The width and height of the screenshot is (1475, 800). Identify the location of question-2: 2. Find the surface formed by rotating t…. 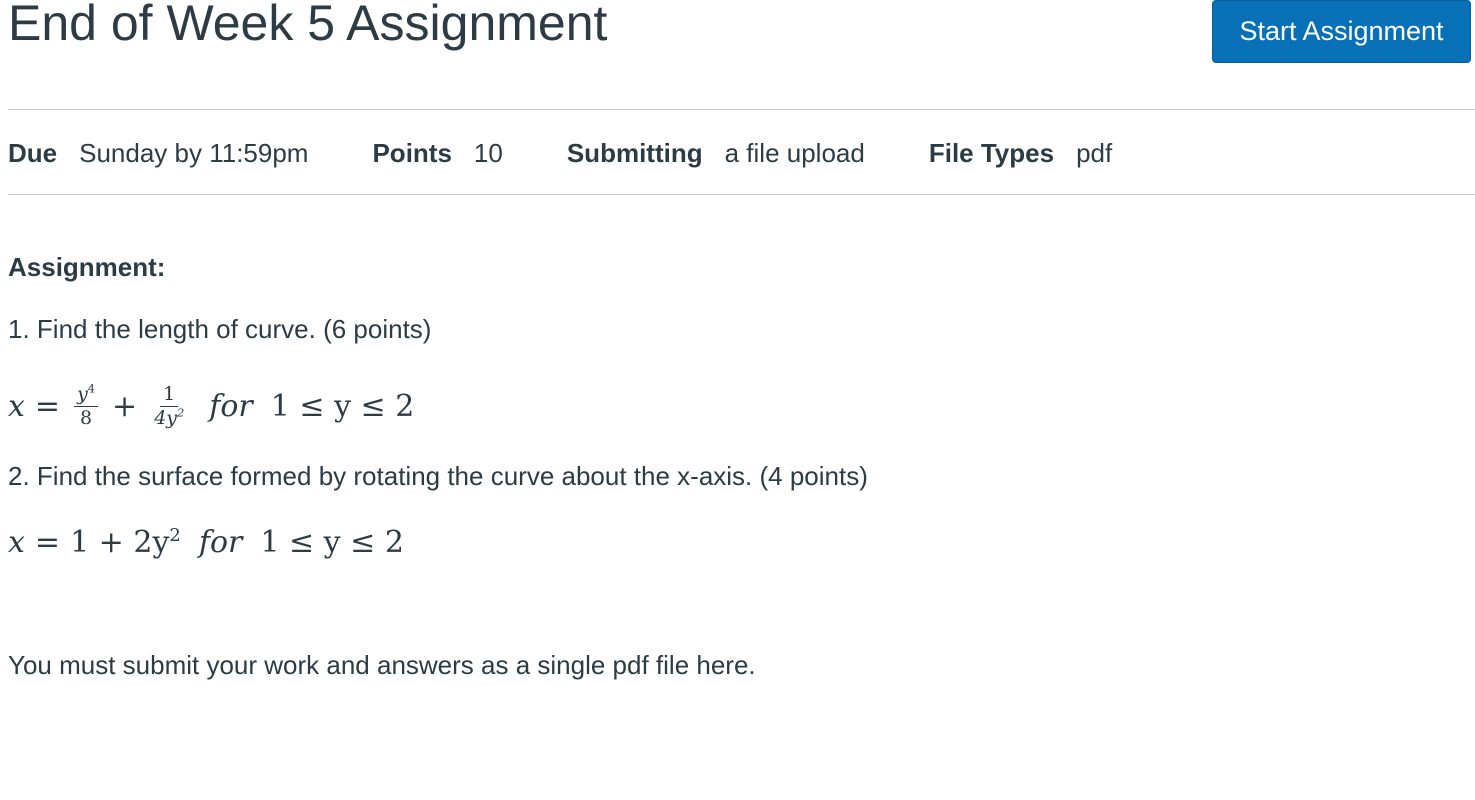
(438, 476).